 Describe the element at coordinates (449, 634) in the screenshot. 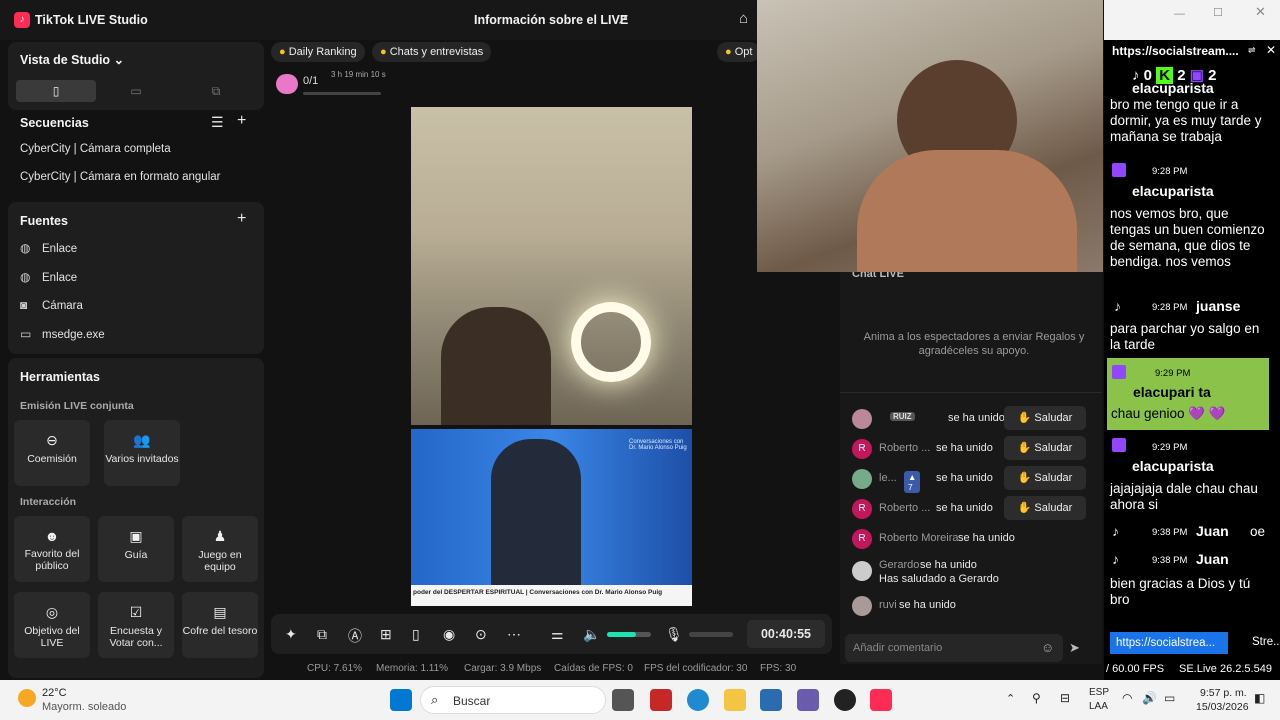

I see `record-icon: ◉` at that location.